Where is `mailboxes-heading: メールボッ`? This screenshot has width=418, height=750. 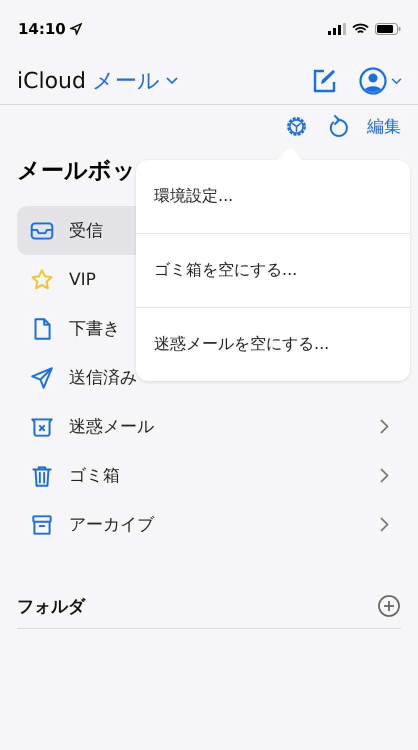
mailboxes-heading: メールボッ is located at coordinates (77, 171).